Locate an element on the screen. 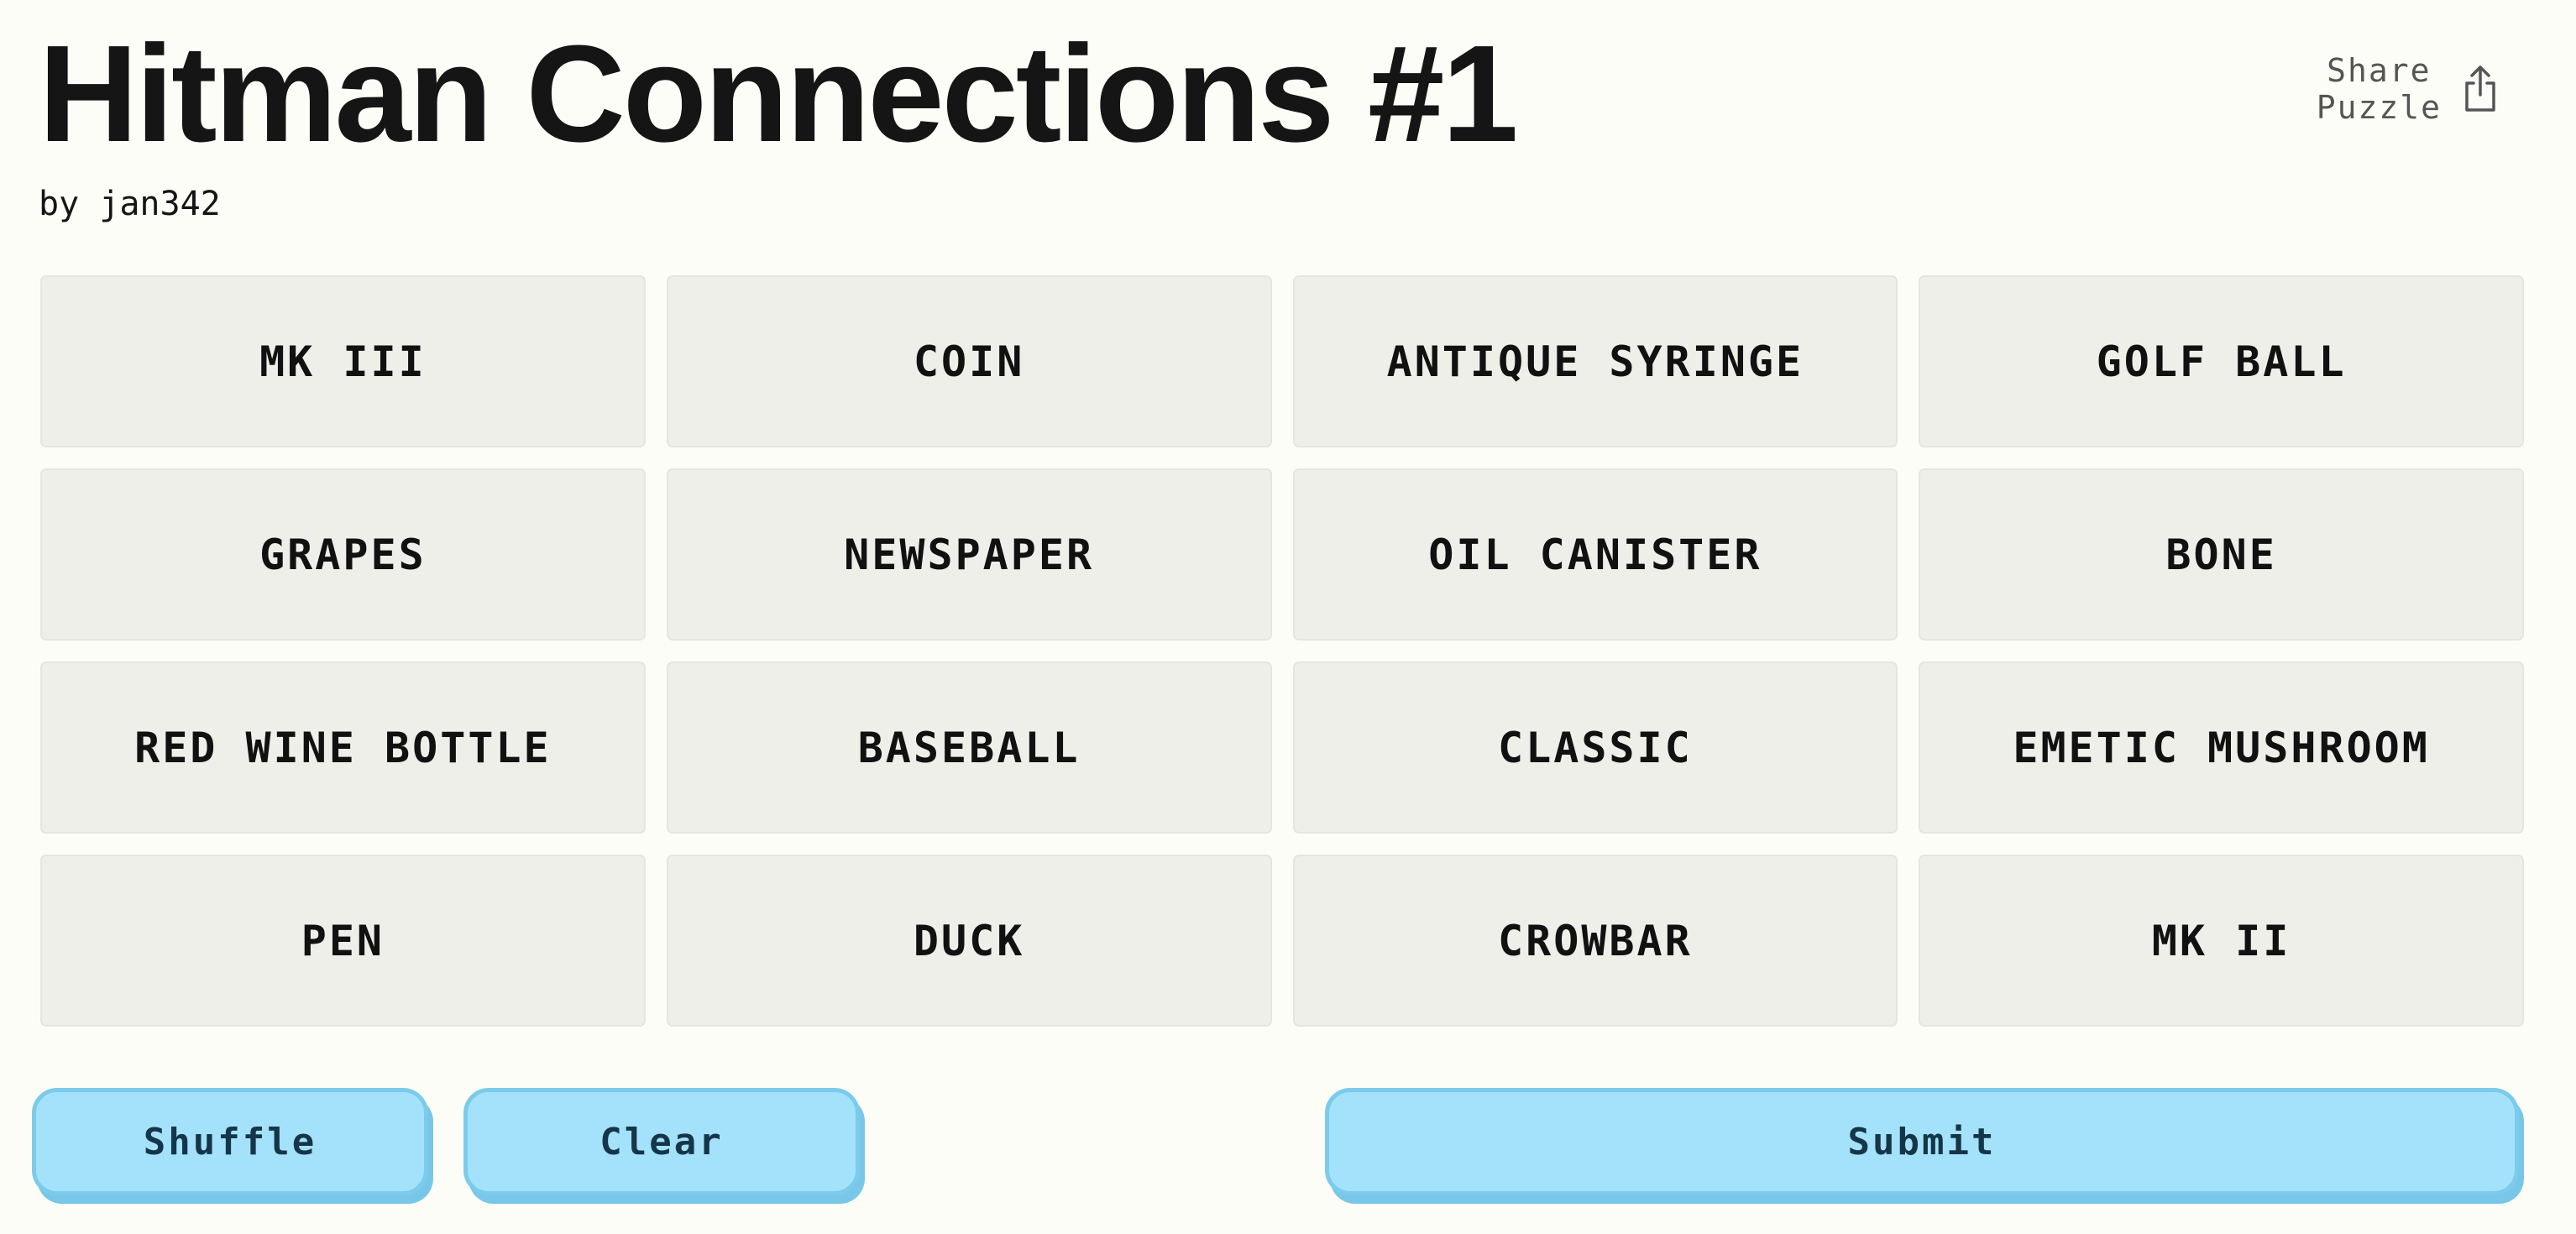  author-byline: by jan342 is located at coordinates (130, 204).